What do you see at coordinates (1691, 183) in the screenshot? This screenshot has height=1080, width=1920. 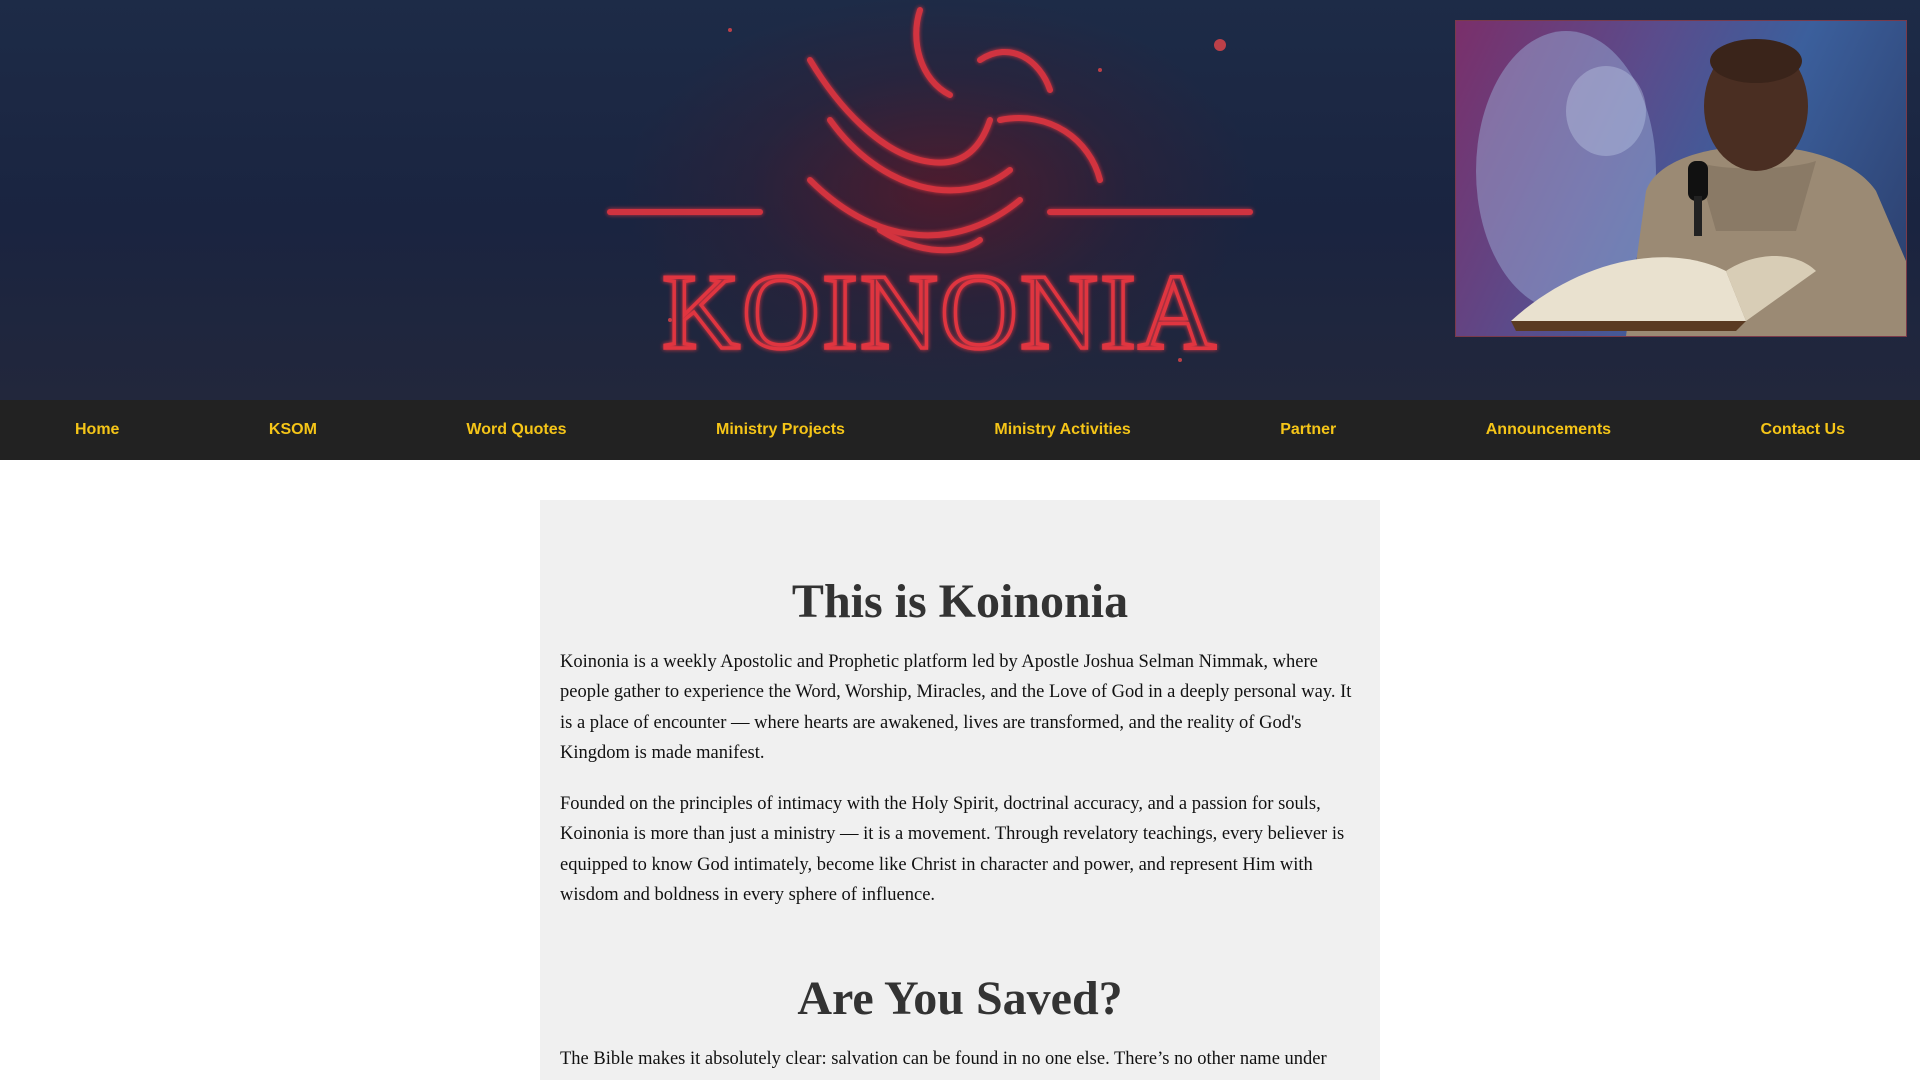 I see `preacher-portrait-icon` at bounding box center [1691, 183].